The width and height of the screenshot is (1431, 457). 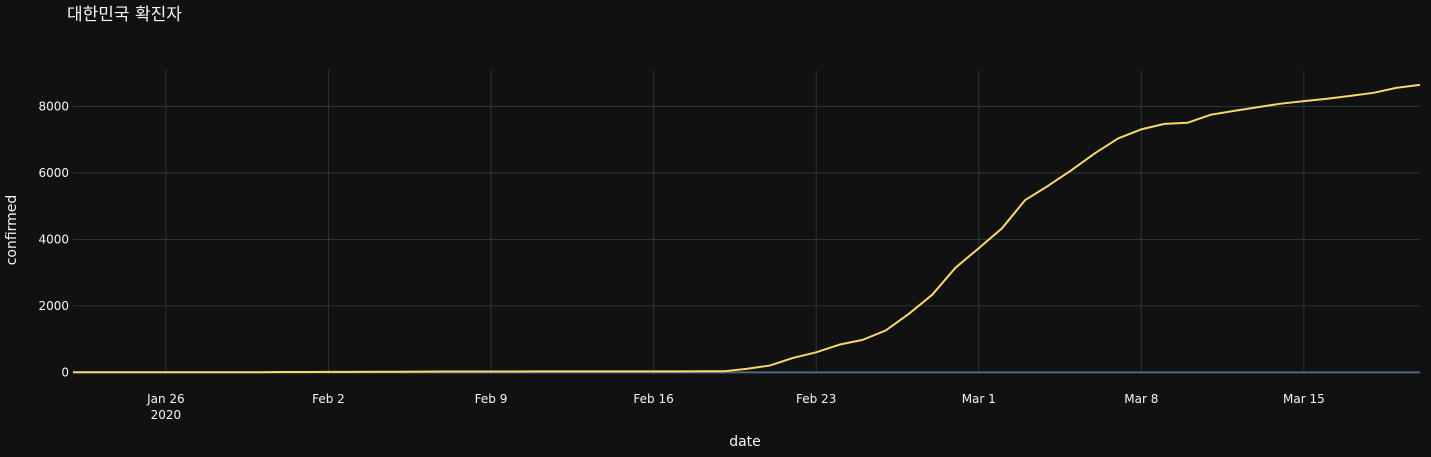 What do you see at coordinates (979, 399) in the screenshot?
I see `x-tick-label: Mar 1` at bounding box center [979, 399].